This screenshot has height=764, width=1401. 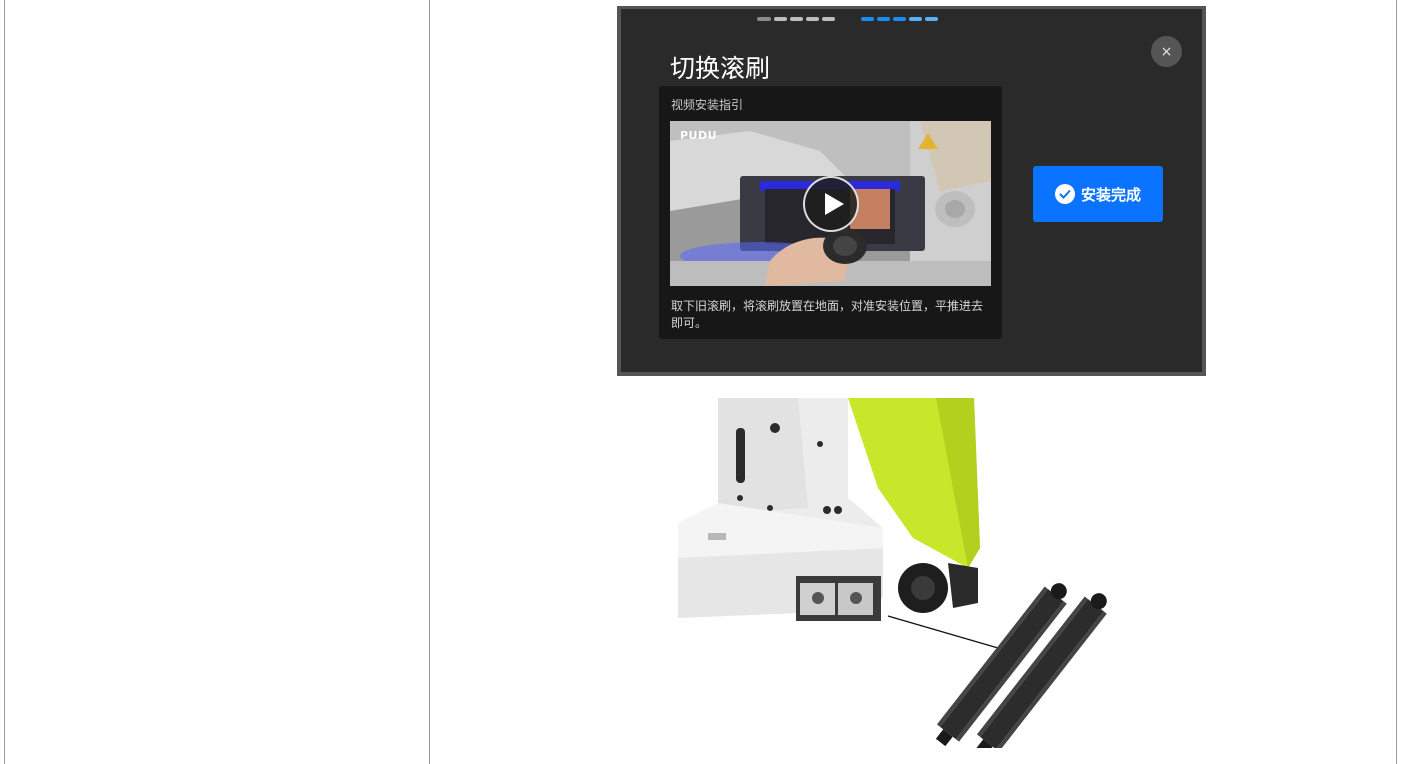 I want to click on play-button, so click(x=831, y=204).